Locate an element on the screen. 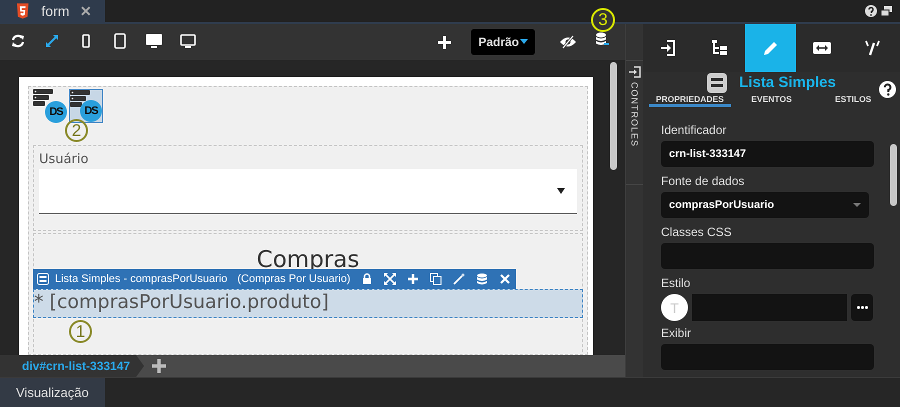  style-field is located at coordinates (769, 307).